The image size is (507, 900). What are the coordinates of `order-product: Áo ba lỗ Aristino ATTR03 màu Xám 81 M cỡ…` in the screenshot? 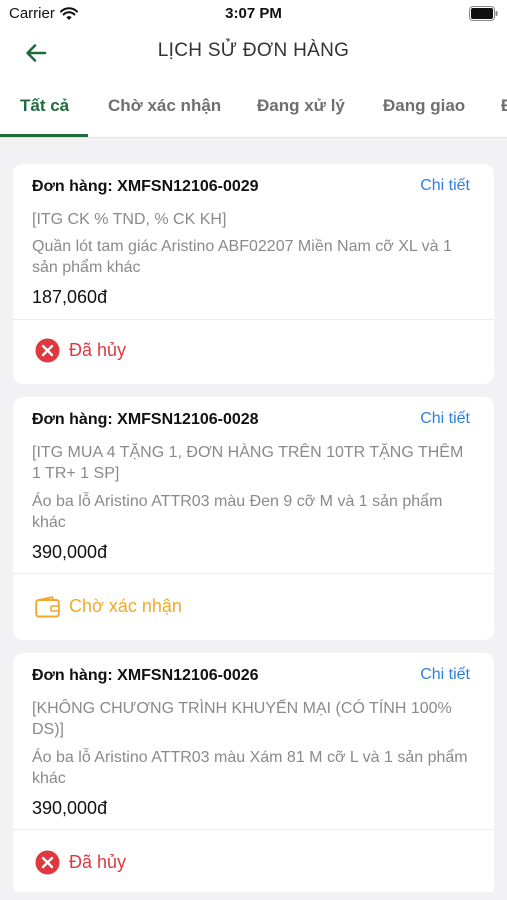 It's located at (250, 768).